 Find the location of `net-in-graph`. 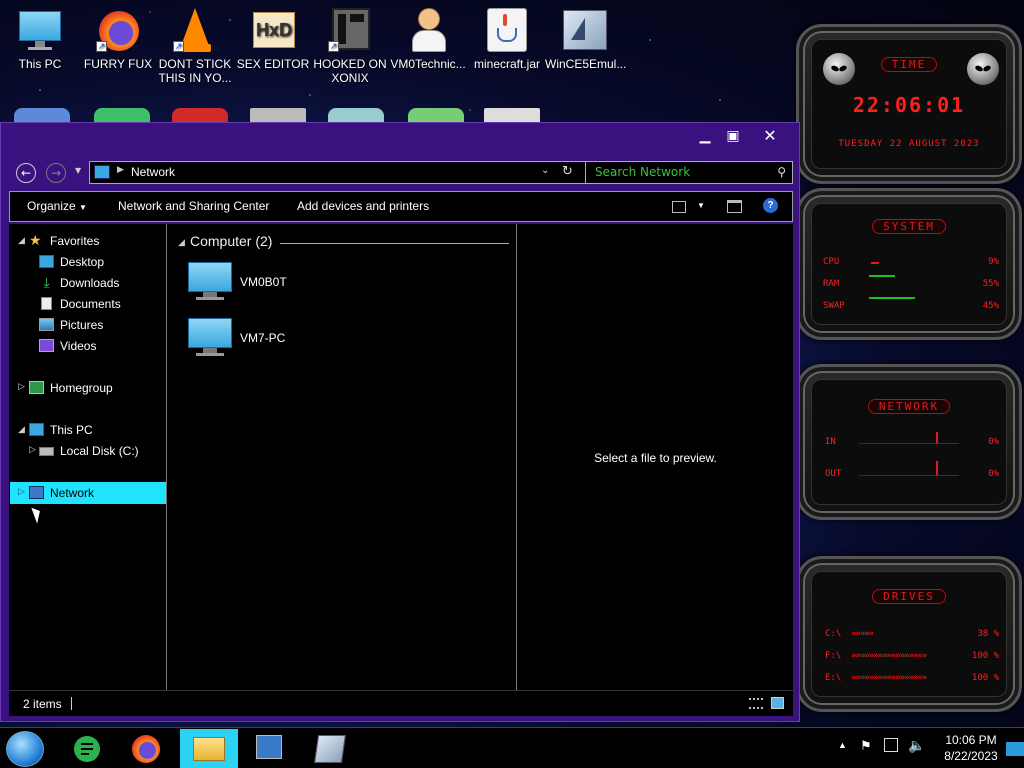

net-in-graph is located at coordinates (909, 443).